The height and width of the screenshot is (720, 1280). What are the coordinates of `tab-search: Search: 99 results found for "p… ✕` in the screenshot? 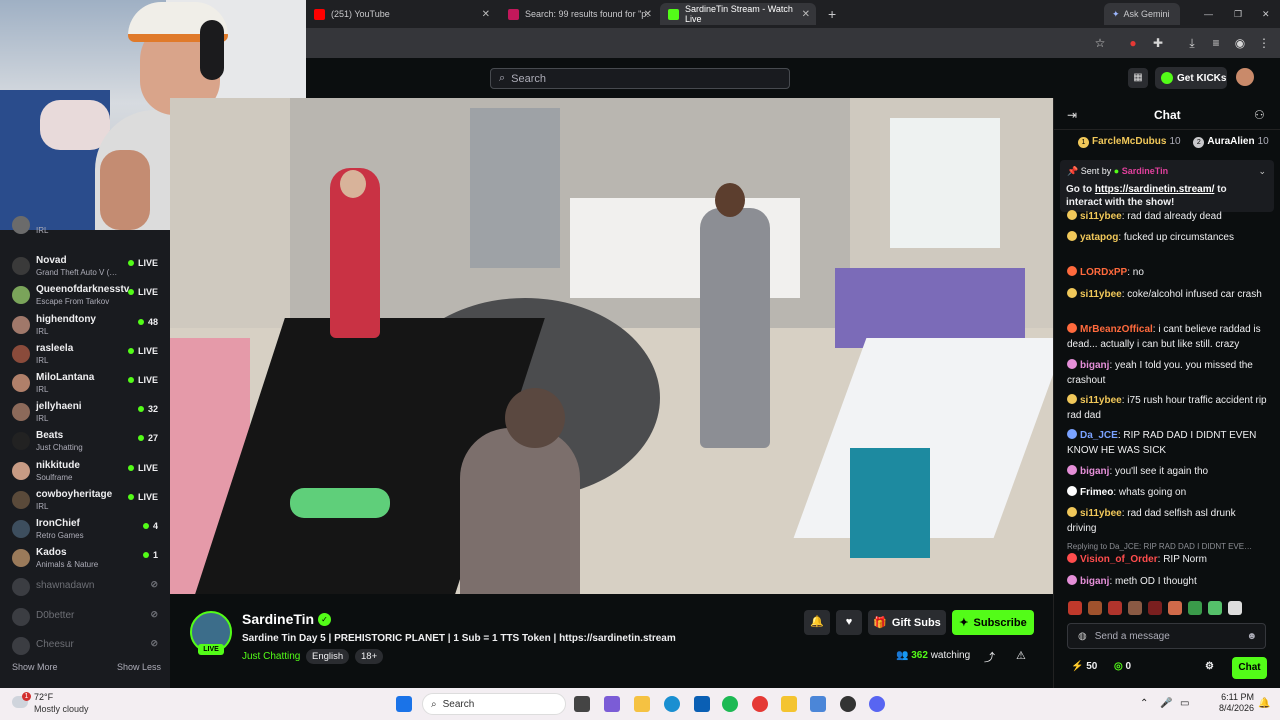 It's located at (579, 14).